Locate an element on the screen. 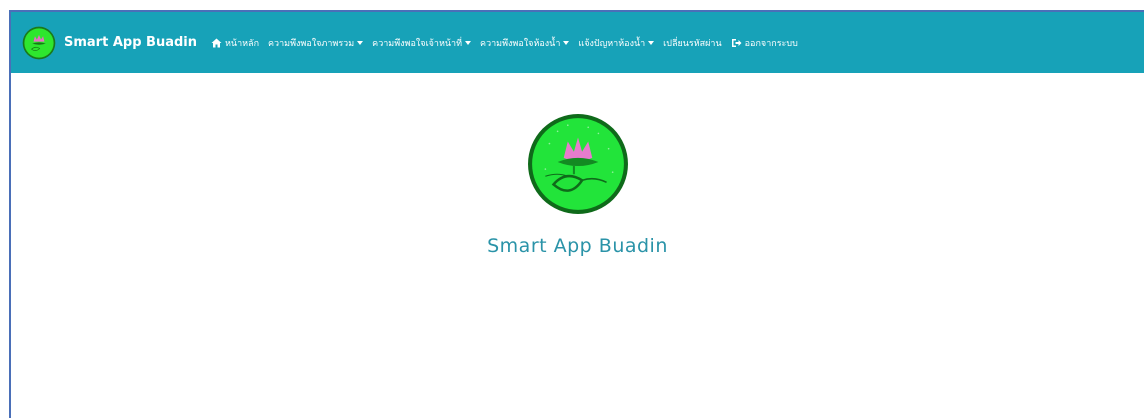 The image size is (1144, 418). navbar-brand: Smart App Buadin is located at coordinates (109, 43).